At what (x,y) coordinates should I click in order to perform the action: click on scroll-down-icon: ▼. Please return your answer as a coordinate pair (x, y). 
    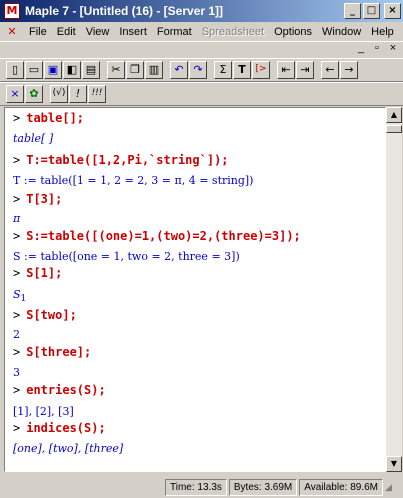
    Looking at the image, I should click on (394, 464).